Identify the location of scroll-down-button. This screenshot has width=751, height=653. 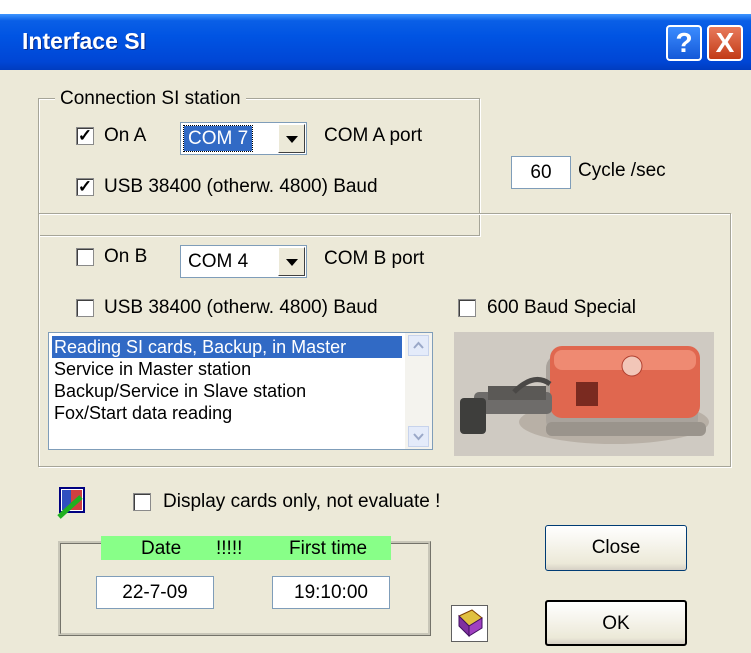
(418, 436).